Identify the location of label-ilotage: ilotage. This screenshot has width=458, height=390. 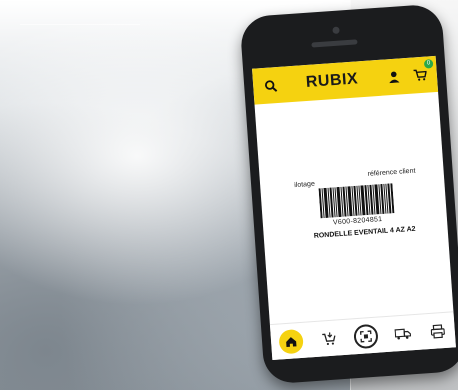
(305, 185).